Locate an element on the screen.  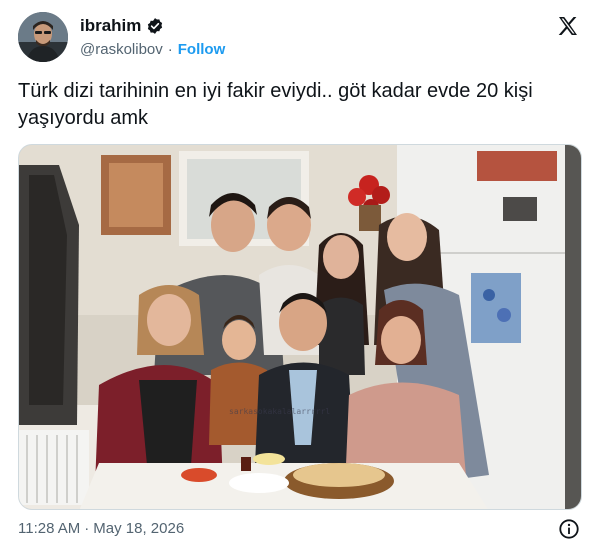
tweet-date: May 18, 2026 is located at coordinates (139, 528).